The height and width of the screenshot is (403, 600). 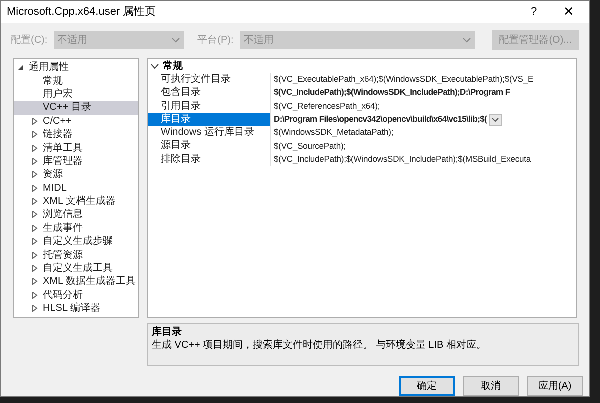 I want to click on description-title: 库目录, so click(x=167, y=332).